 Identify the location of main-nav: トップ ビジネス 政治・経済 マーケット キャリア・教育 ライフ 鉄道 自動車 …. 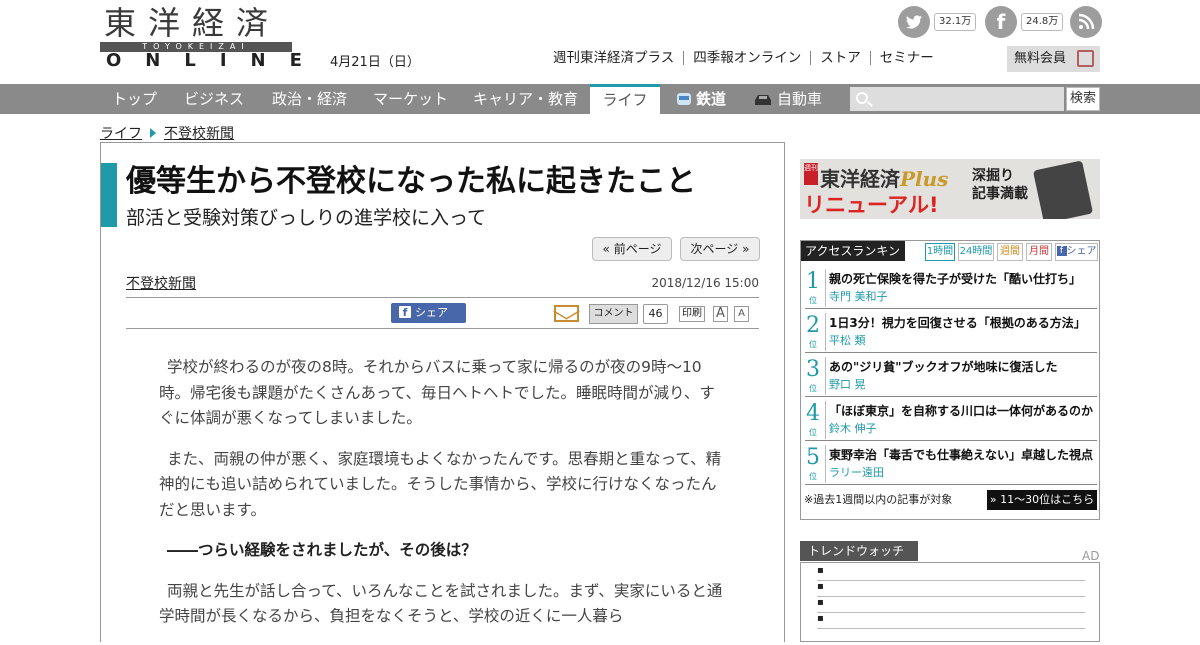
(600, 99).